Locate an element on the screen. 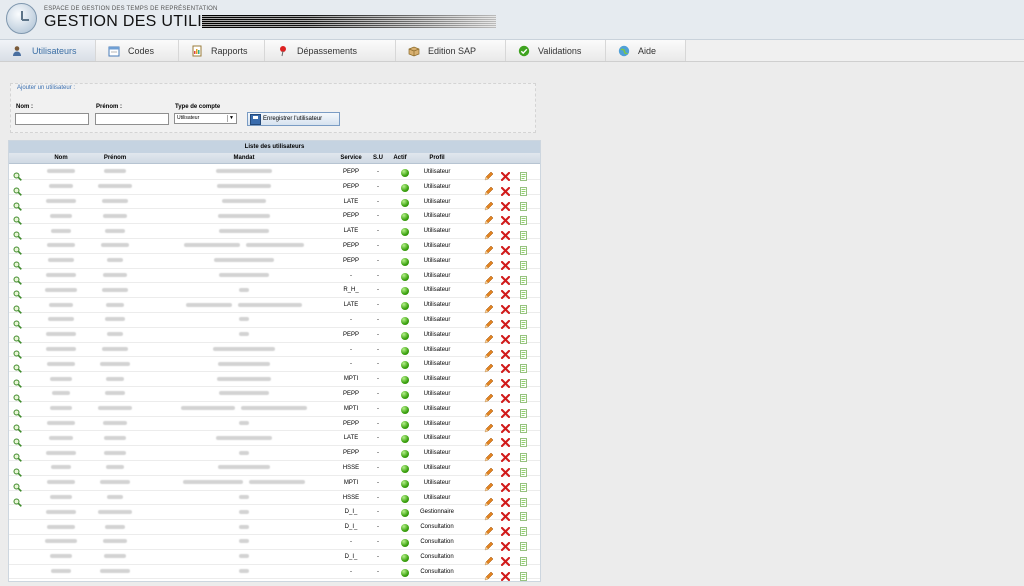  tab-dépassements: Dépassements is located at coordinates (330, 50).